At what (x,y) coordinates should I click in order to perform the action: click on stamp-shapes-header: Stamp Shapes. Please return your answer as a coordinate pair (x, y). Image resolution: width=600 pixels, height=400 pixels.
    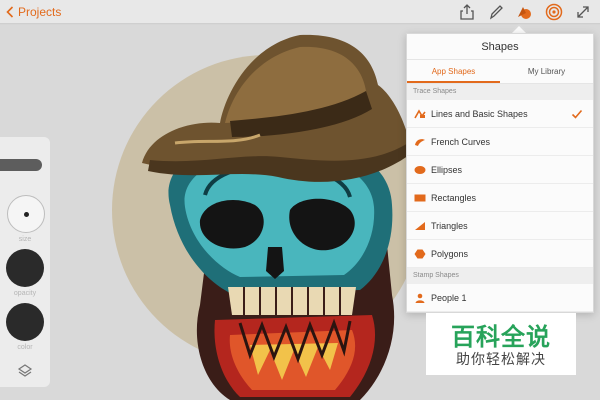
    Looking at the image, I should click on (500, 276).